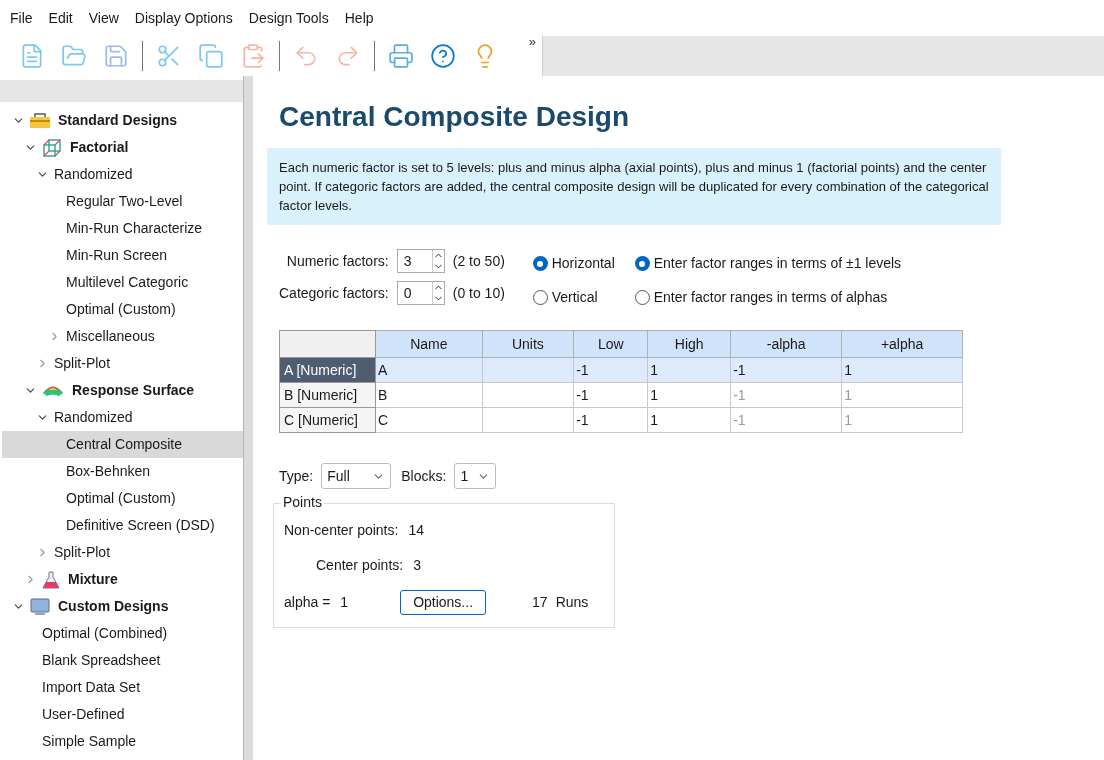 The height and width of the screenshot is (760, 1104). I want to click on tree-item: Optimal (Combined), so click(122, 633).